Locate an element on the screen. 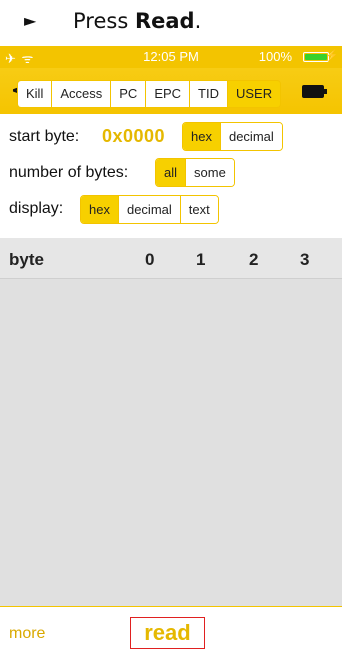 The height and width of the screenshot is (656, 342). read-button: read is located at coordinates (167, 633).